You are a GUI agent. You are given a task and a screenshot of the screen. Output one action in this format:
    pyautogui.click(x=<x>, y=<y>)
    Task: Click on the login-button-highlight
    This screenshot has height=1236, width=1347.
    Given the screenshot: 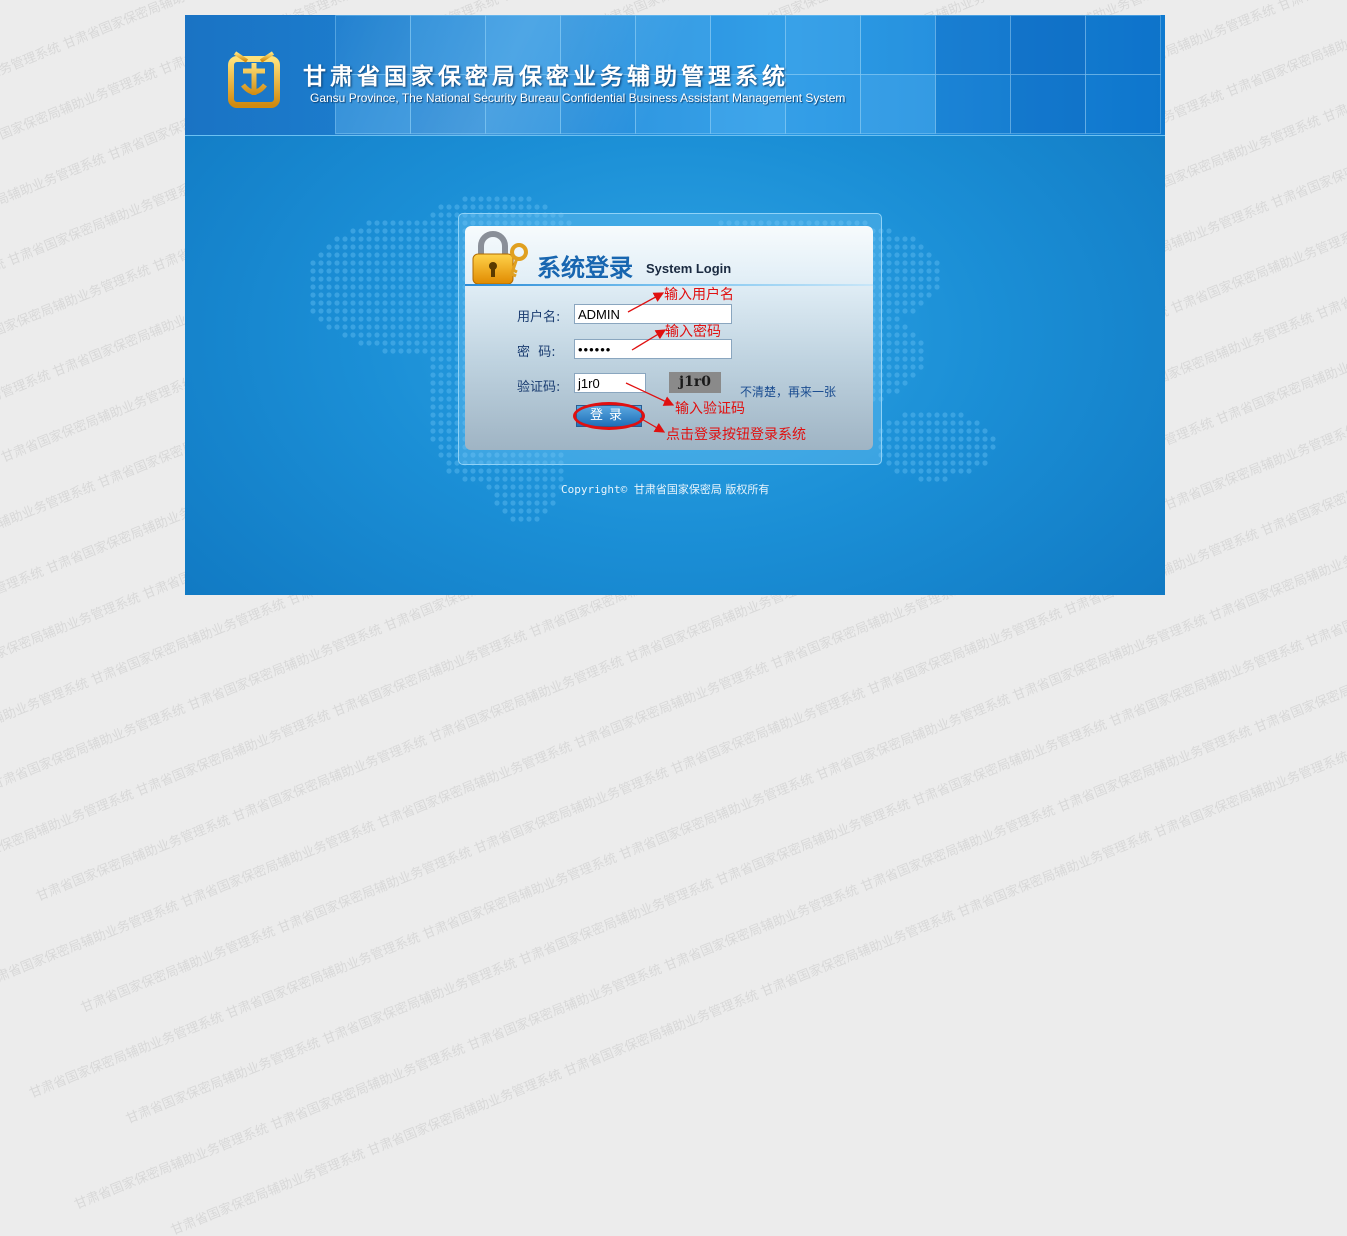 What is the action you would take?
    pyautogui.click(x=609, y=416)
    